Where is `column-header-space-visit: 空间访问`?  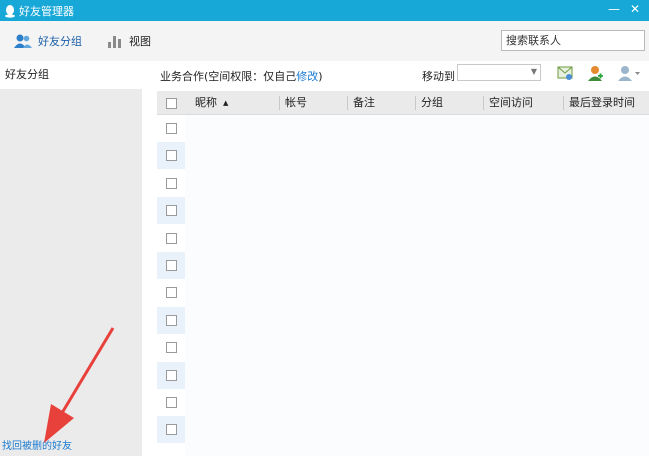
column-header-space-visit: 空间访问 is located at coordinates (523, 103).